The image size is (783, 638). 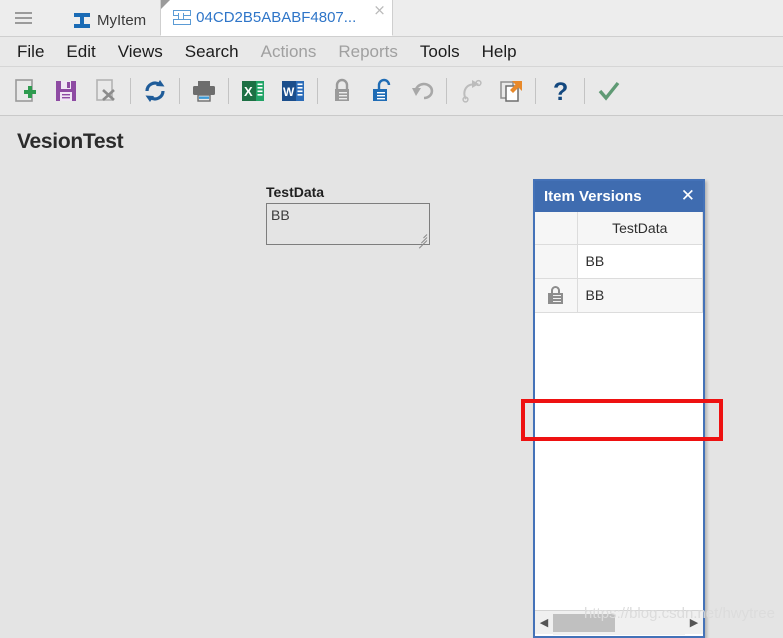 I want to click on confirm-button, so click(x=609, y=91).